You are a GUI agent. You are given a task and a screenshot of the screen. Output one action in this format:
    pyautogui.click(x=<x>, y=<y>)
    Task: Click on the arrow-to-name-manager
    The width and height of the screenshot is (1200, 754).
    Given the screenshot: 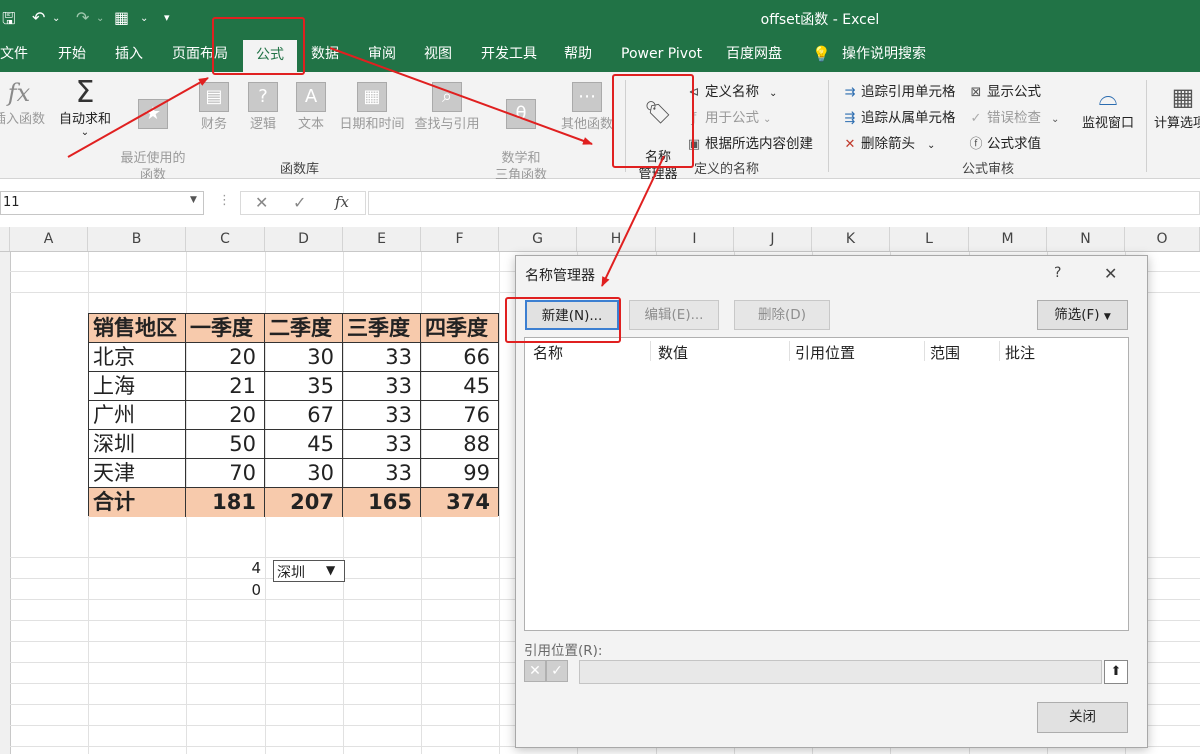 What is the action you would take?
    pyautogui.click(x=461, y=96)
    